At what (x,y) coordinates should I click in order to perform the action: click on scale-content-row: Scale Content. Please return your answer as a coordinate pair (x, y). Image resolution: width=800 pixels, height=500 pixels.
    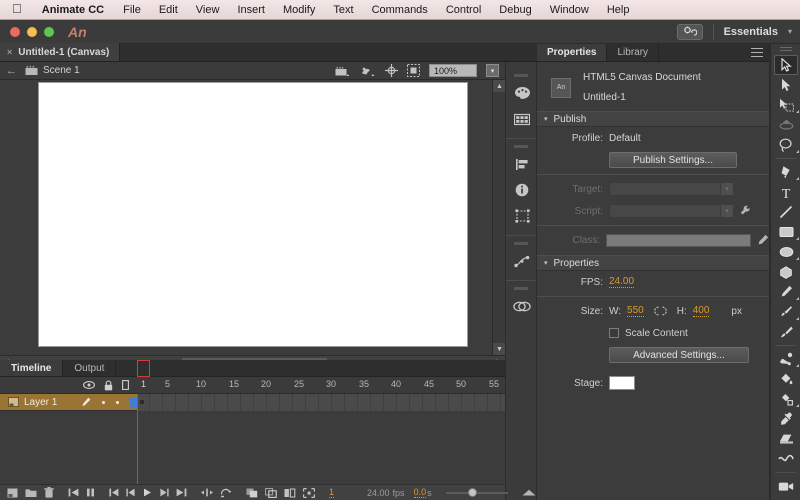
    Looking at the image, I should click on (653, 333).